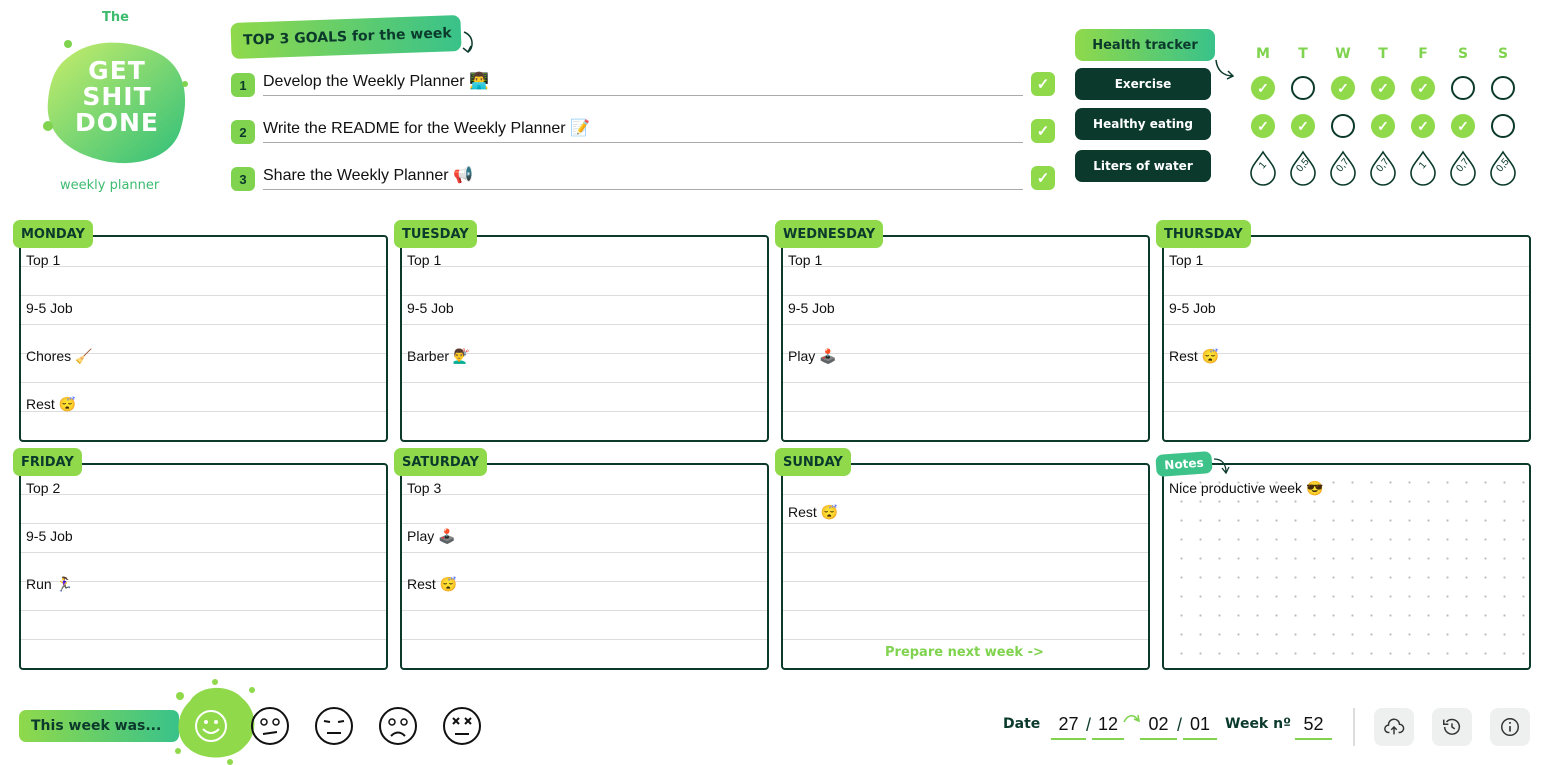 Image resolution: width=1546 pixels, height=765 pixels. I want to click on mood-meh-icon, so click(334, 726).